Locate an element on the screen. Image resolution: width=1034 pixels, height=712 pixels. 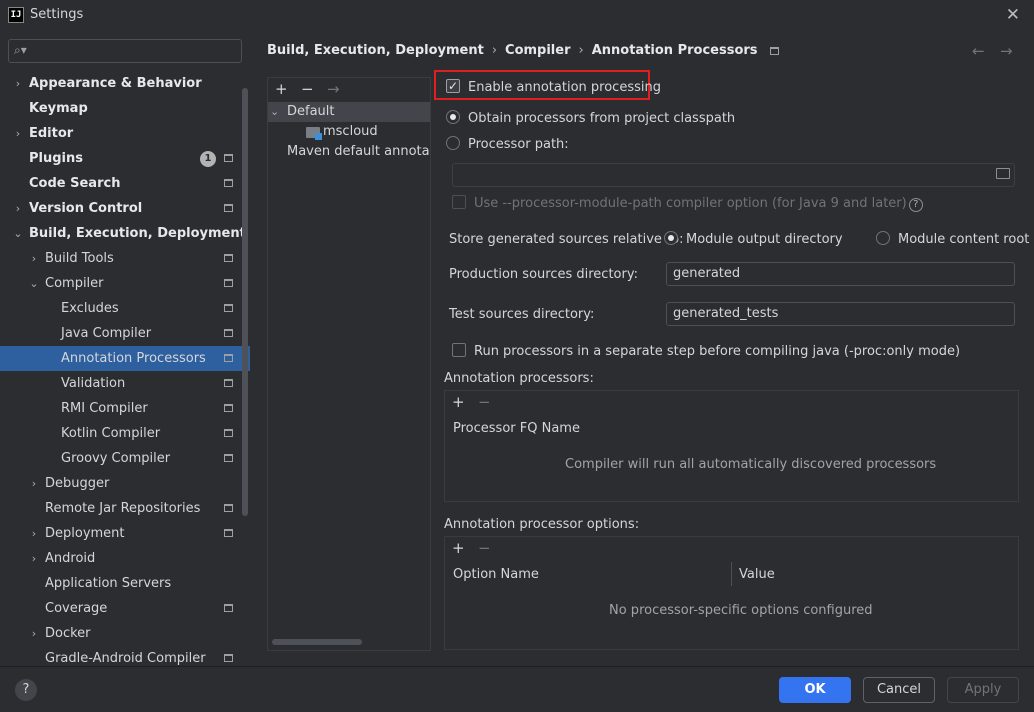
sidebar-item: Excludes is located at coordinates (125, 308).